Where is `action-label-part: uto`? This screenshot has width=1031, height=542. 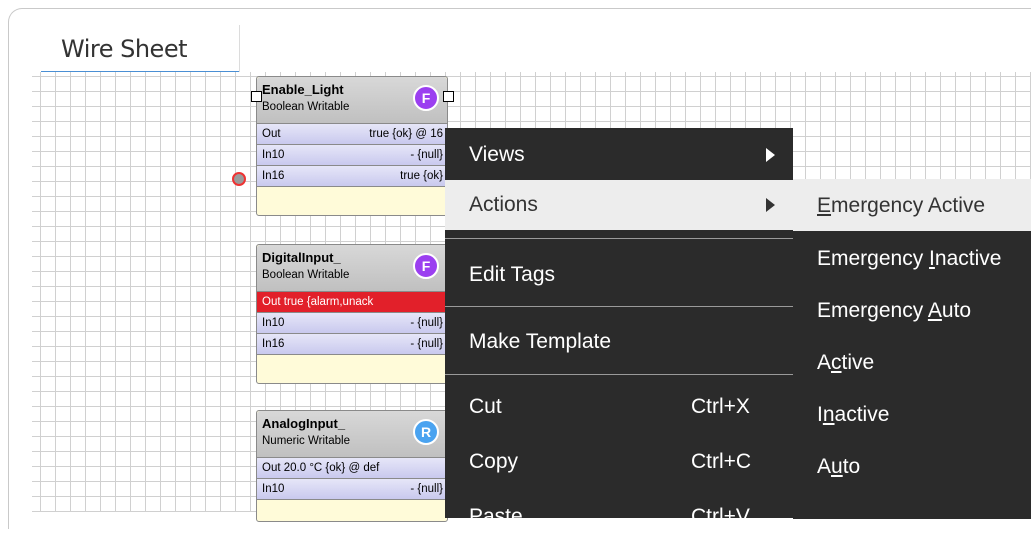 action-label-part: uto is located at coordinates (956, 310).